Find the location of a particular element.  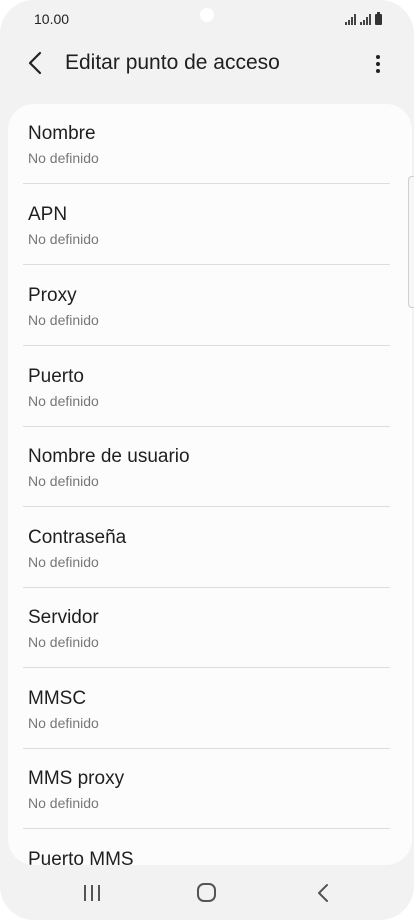

status-icons is located at coordinates (363, 18).